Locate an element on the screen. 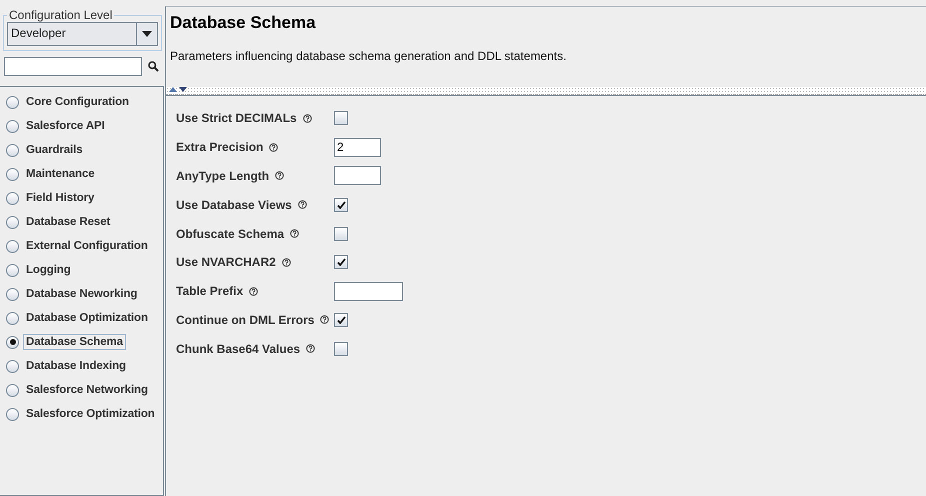 Image resolution: width=926 pixels, height=496 pixels. setting-label: Use Strict DECIMALs is located at coordinates (236, 118).